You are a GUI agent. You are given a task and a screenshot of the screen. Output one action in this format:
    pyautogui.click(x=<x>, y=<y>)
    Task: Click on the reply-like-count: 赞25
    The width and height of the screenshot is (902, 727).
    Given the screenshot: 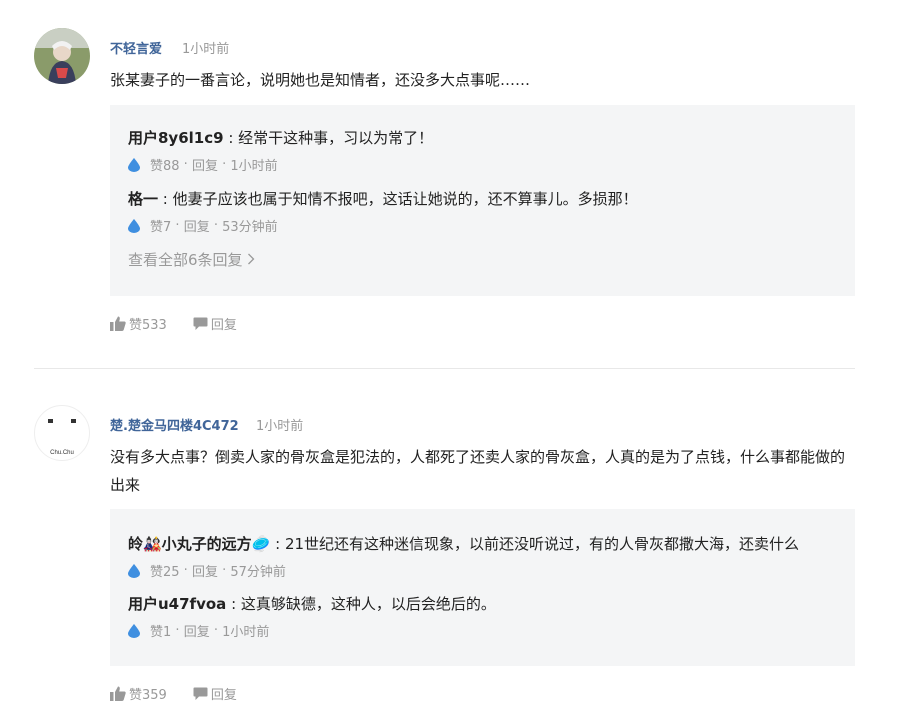 What is the action you would take?
    pyautogui.click(x=165, y=570)
    